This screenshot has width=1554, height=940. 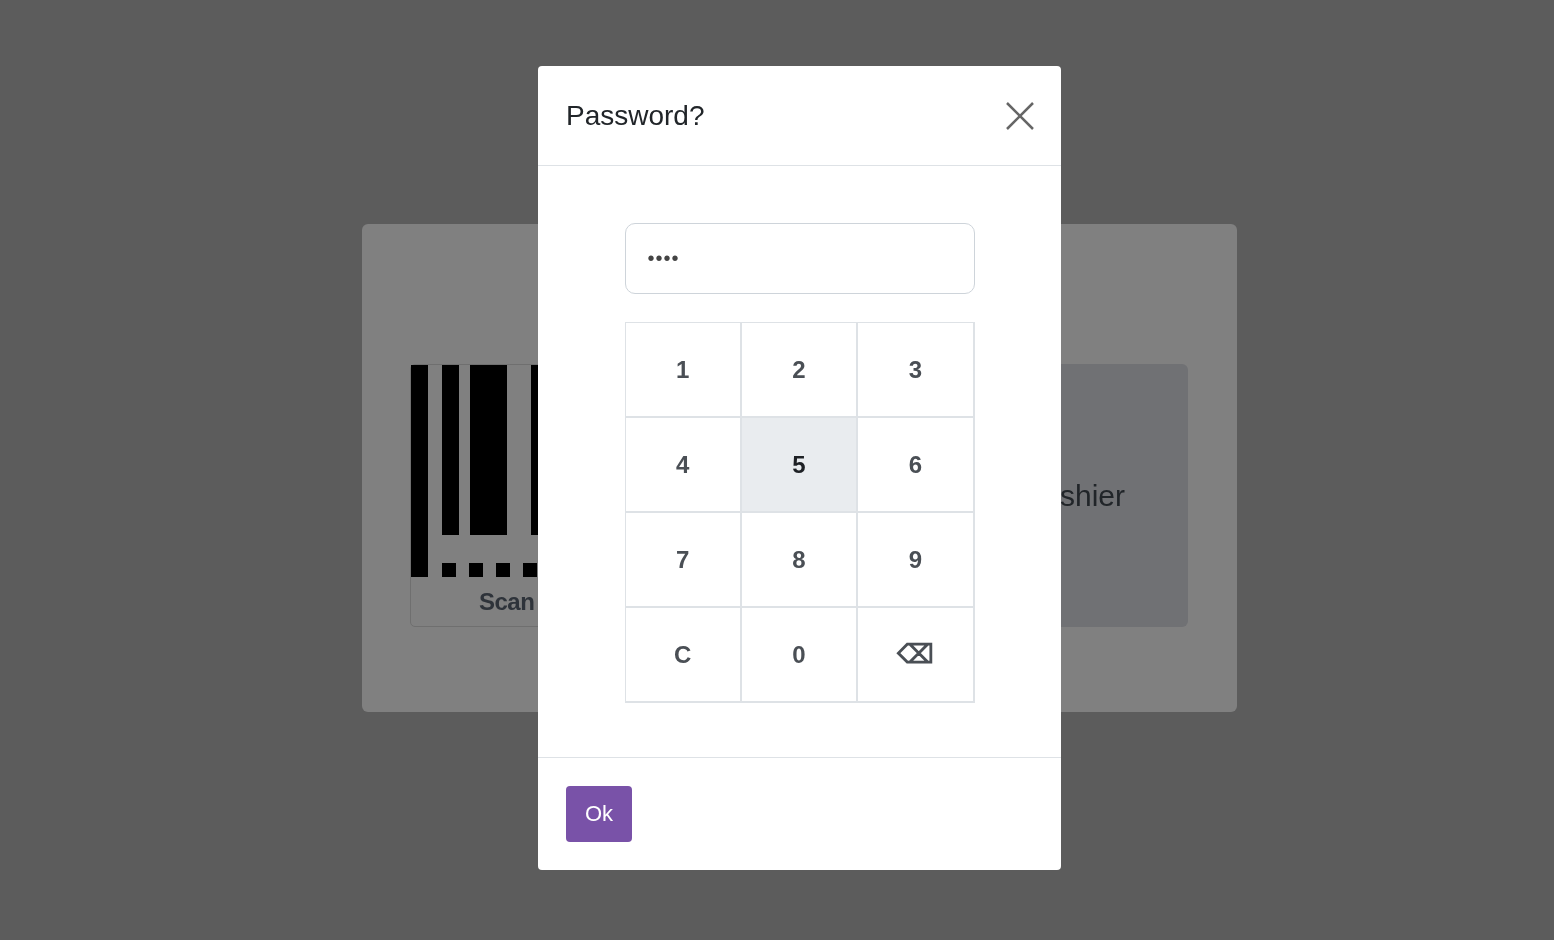 I want to click on clear-key: C, so click(x=683, y=655).